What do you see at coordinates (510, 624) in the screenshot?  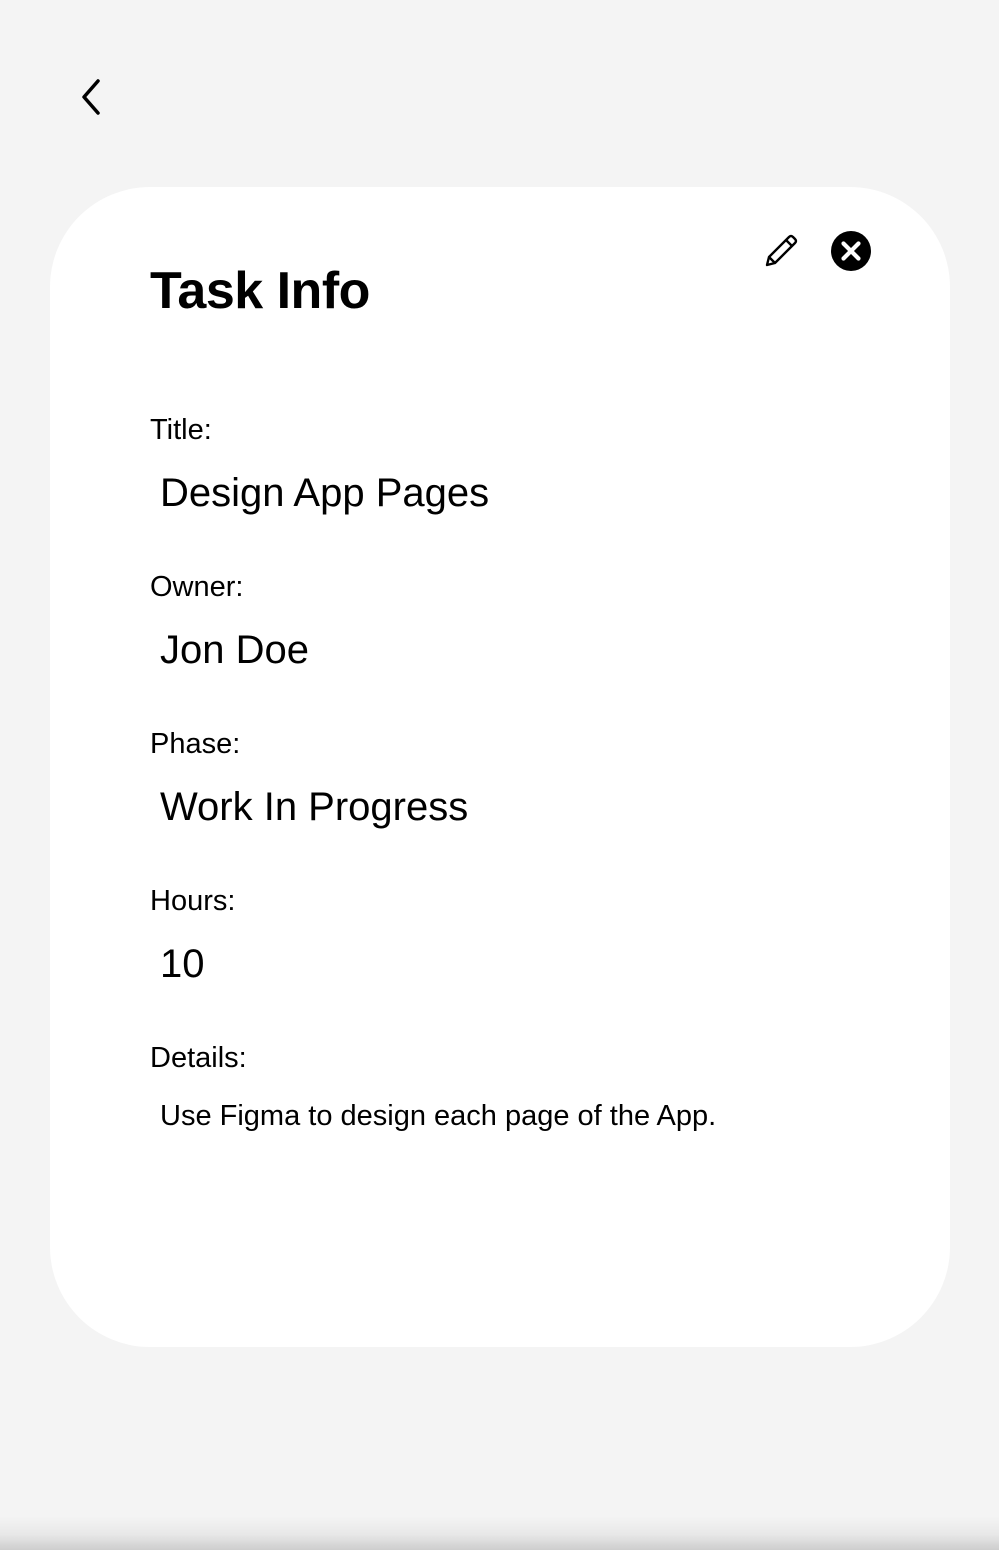 I see `field-owner: Owner: Jon Doe` at bounding box center [510, 624].